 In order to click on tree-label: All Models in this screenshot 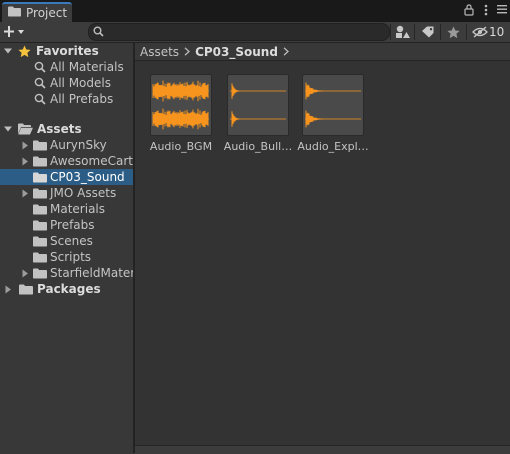, I will do `click(80, 83)`.